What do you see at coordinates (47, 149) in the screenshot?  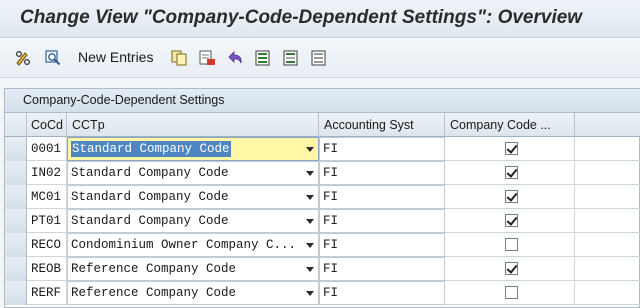 I see `cocd-cell: 0001` at bounding box center [47, 149].